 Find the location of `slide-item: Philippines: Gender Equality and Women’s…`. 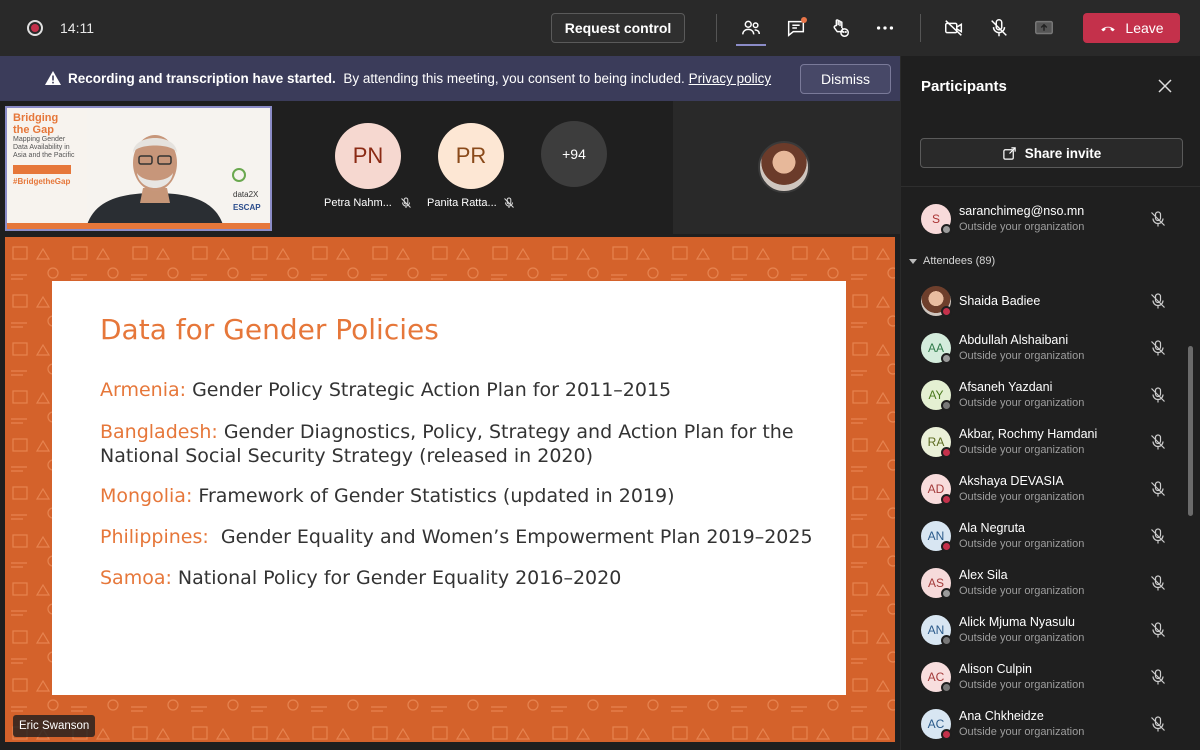

slide-item: Philippines: Gender Equality and Women’s… is located at coordinates (460, 537).